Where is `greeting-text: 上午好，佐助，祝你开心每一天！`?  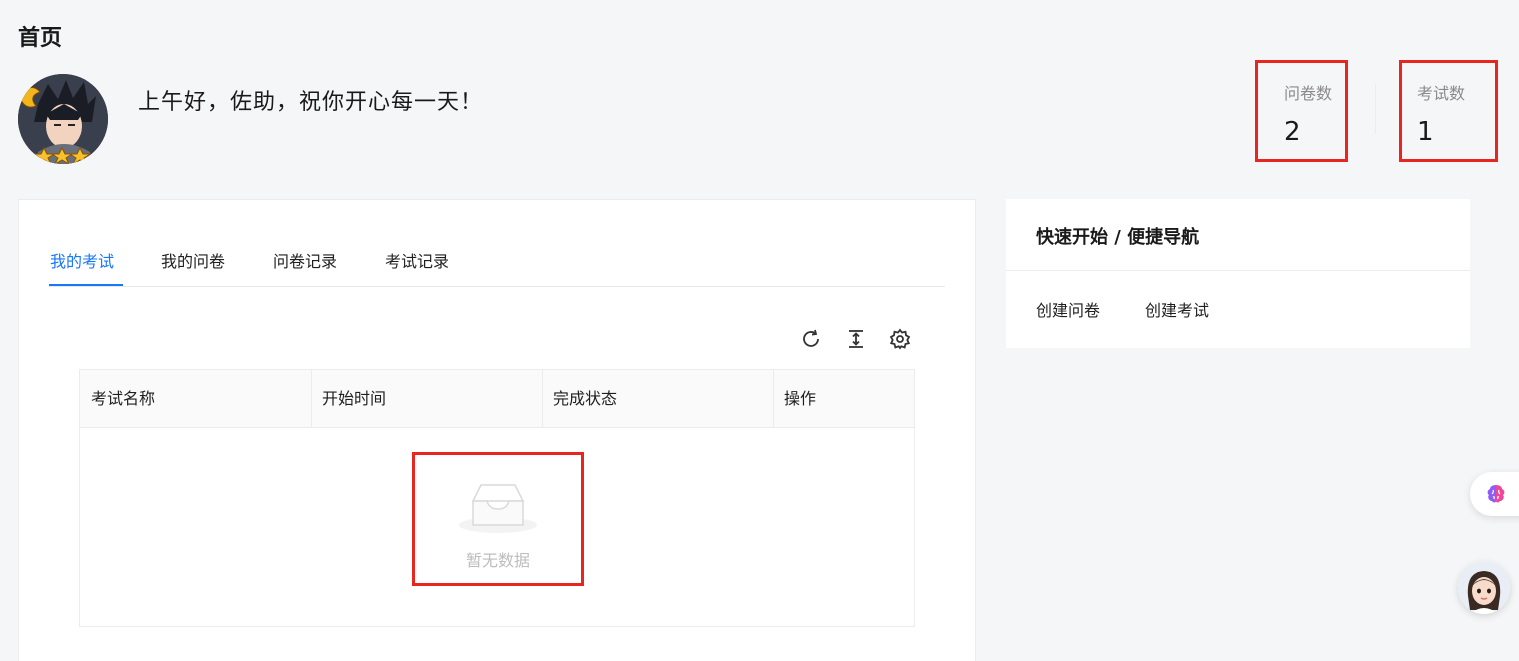
greeting-text: 上午好，佐助，祝你开心每一天！ is located at coordinates (311, 102).